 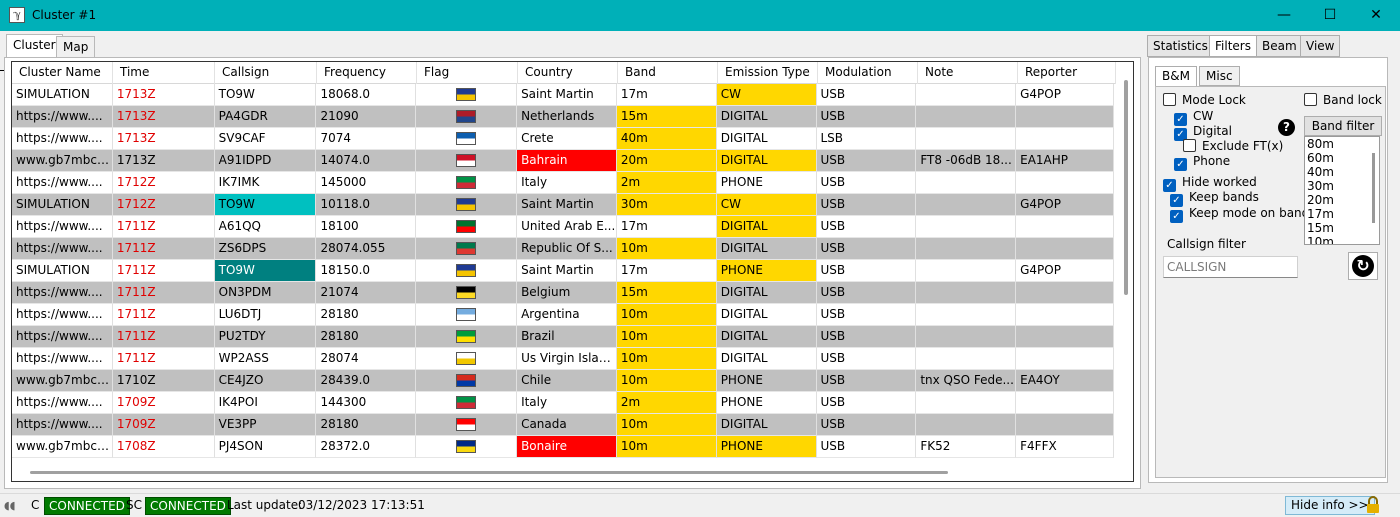 What do you see at coordinates (1230, 267) in the screenshot?
I see `callsign-filter-input: CALLSIGN` at bounding box center [1230, 267].